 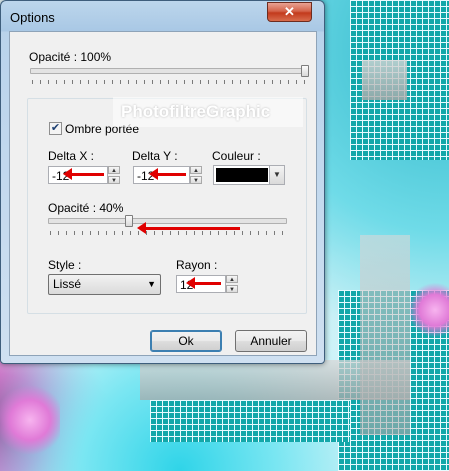 I want to click on window-title: Options, so click(x=32, y=17).